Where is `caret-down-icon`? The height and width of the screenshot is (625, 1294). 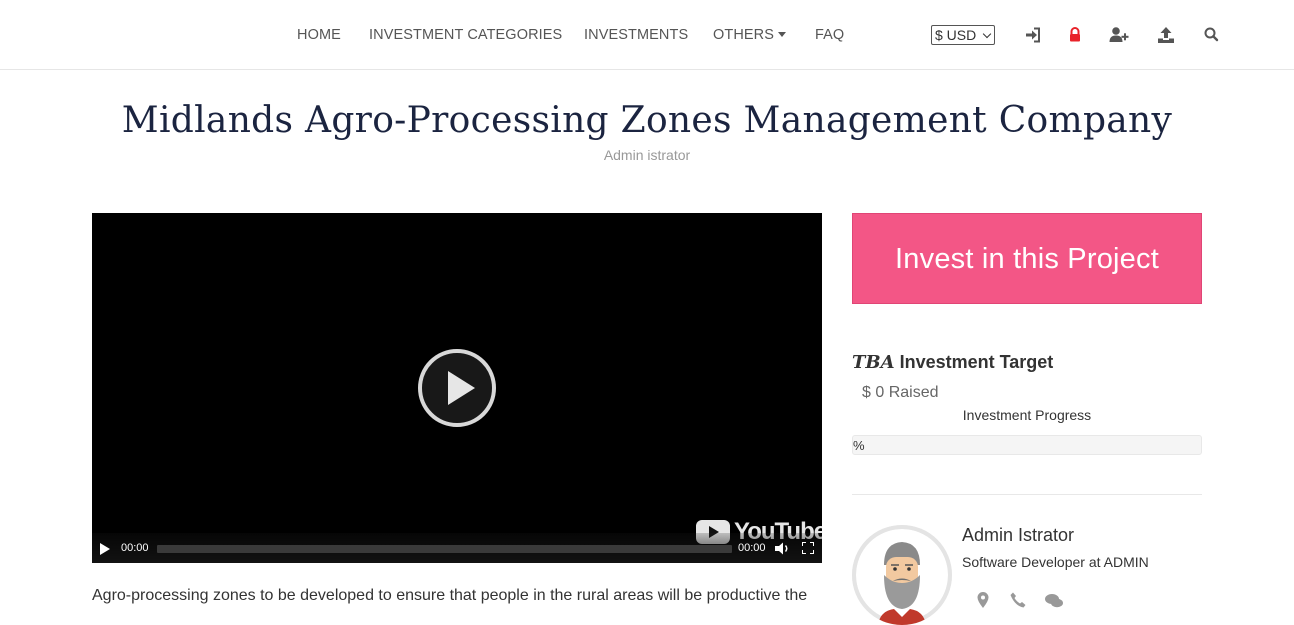
caret-down-icon is located at coordinates (782, 34).